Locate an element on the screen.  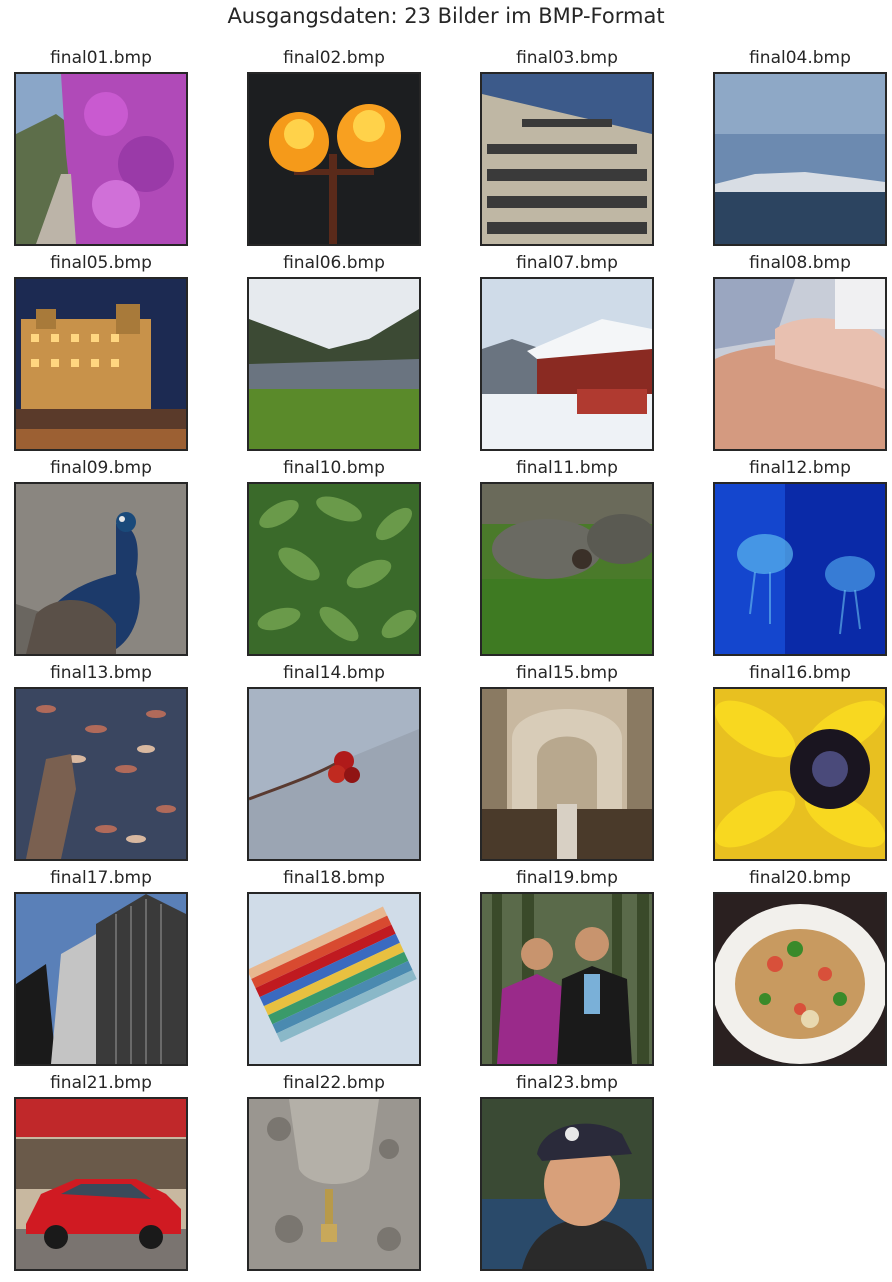
thumbnail-flower-wall is located at coordinates (101, 159).